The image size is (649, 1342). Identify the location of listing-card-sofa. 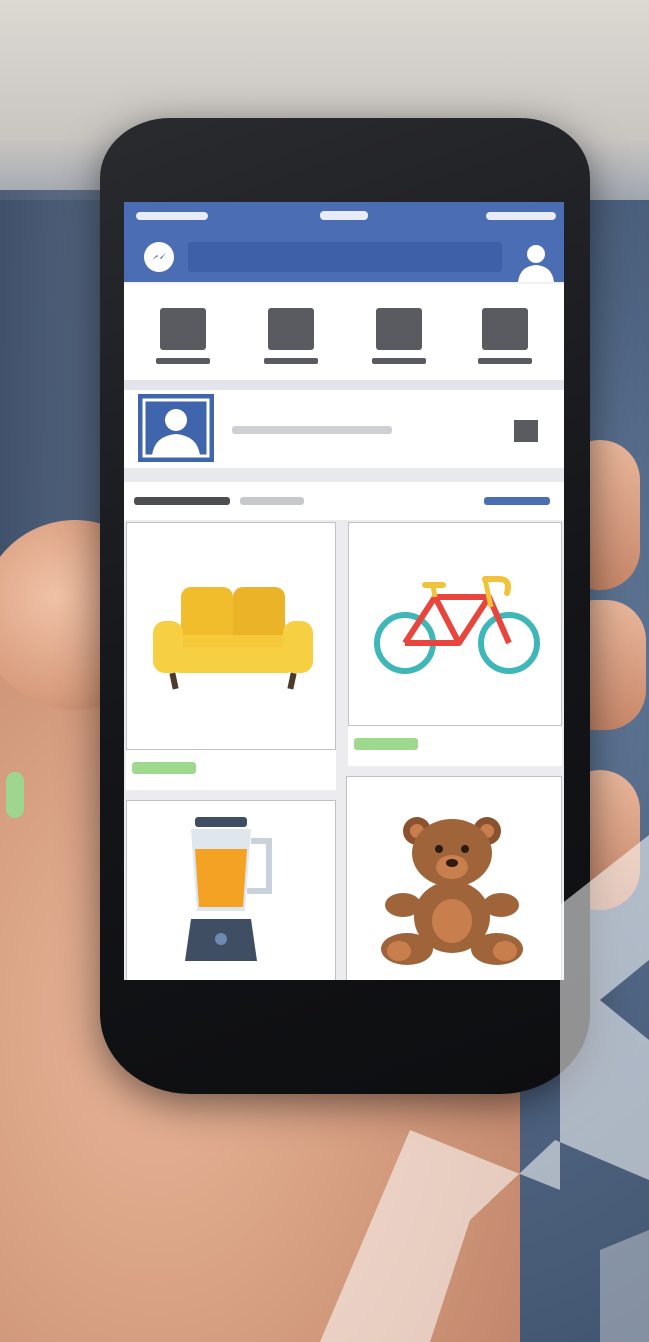
(231, 636).